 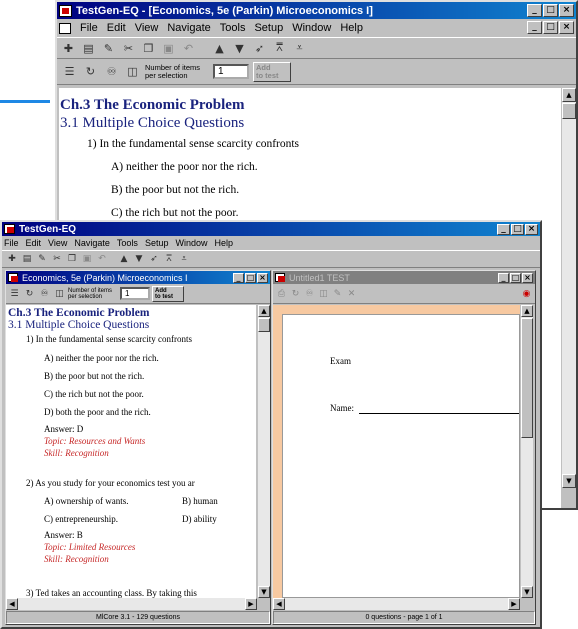 I want to click on doc-icon, so click(x=65, y=28).